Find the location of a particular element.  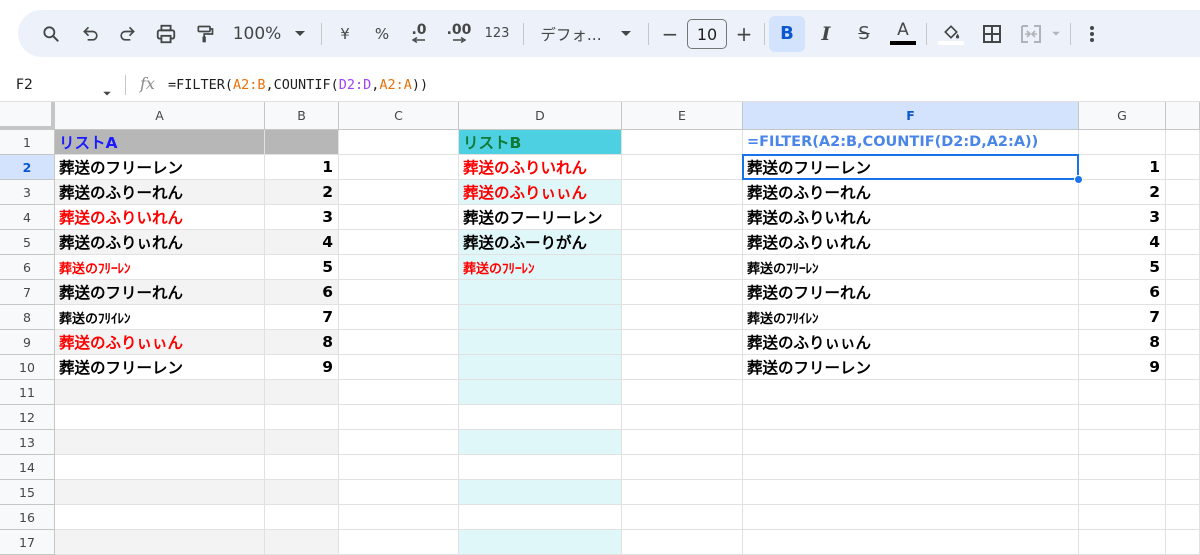

decrease-decimal-button: .0 is located at coordinates (419, 33).